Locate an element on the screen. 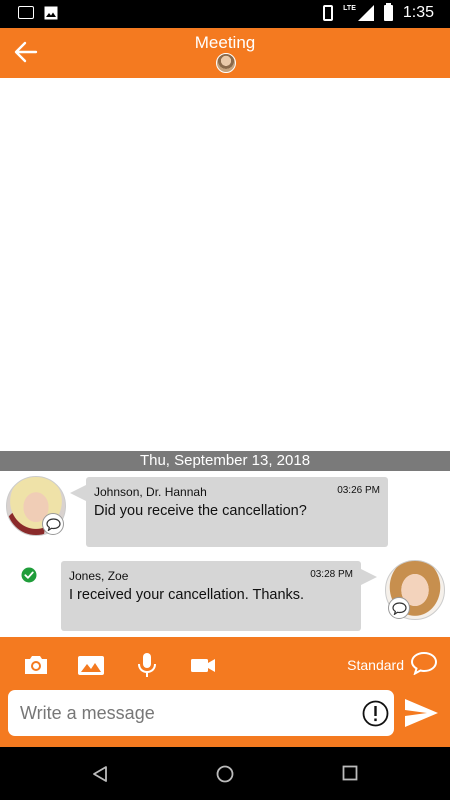 This screenshot has width=450, height=800. page-title: Meeting is located at coordinates (225, 42).